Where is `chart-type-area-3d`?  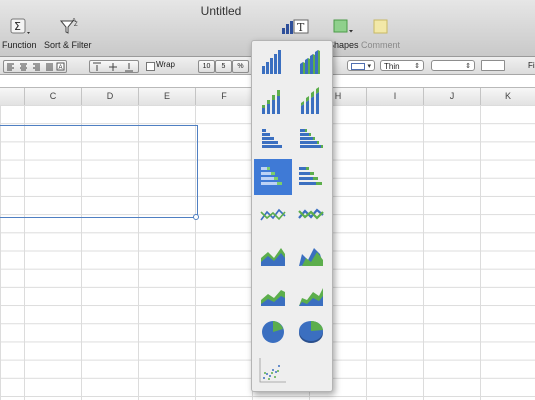 chart-type-area-3d is located at coordinates (311, 256).